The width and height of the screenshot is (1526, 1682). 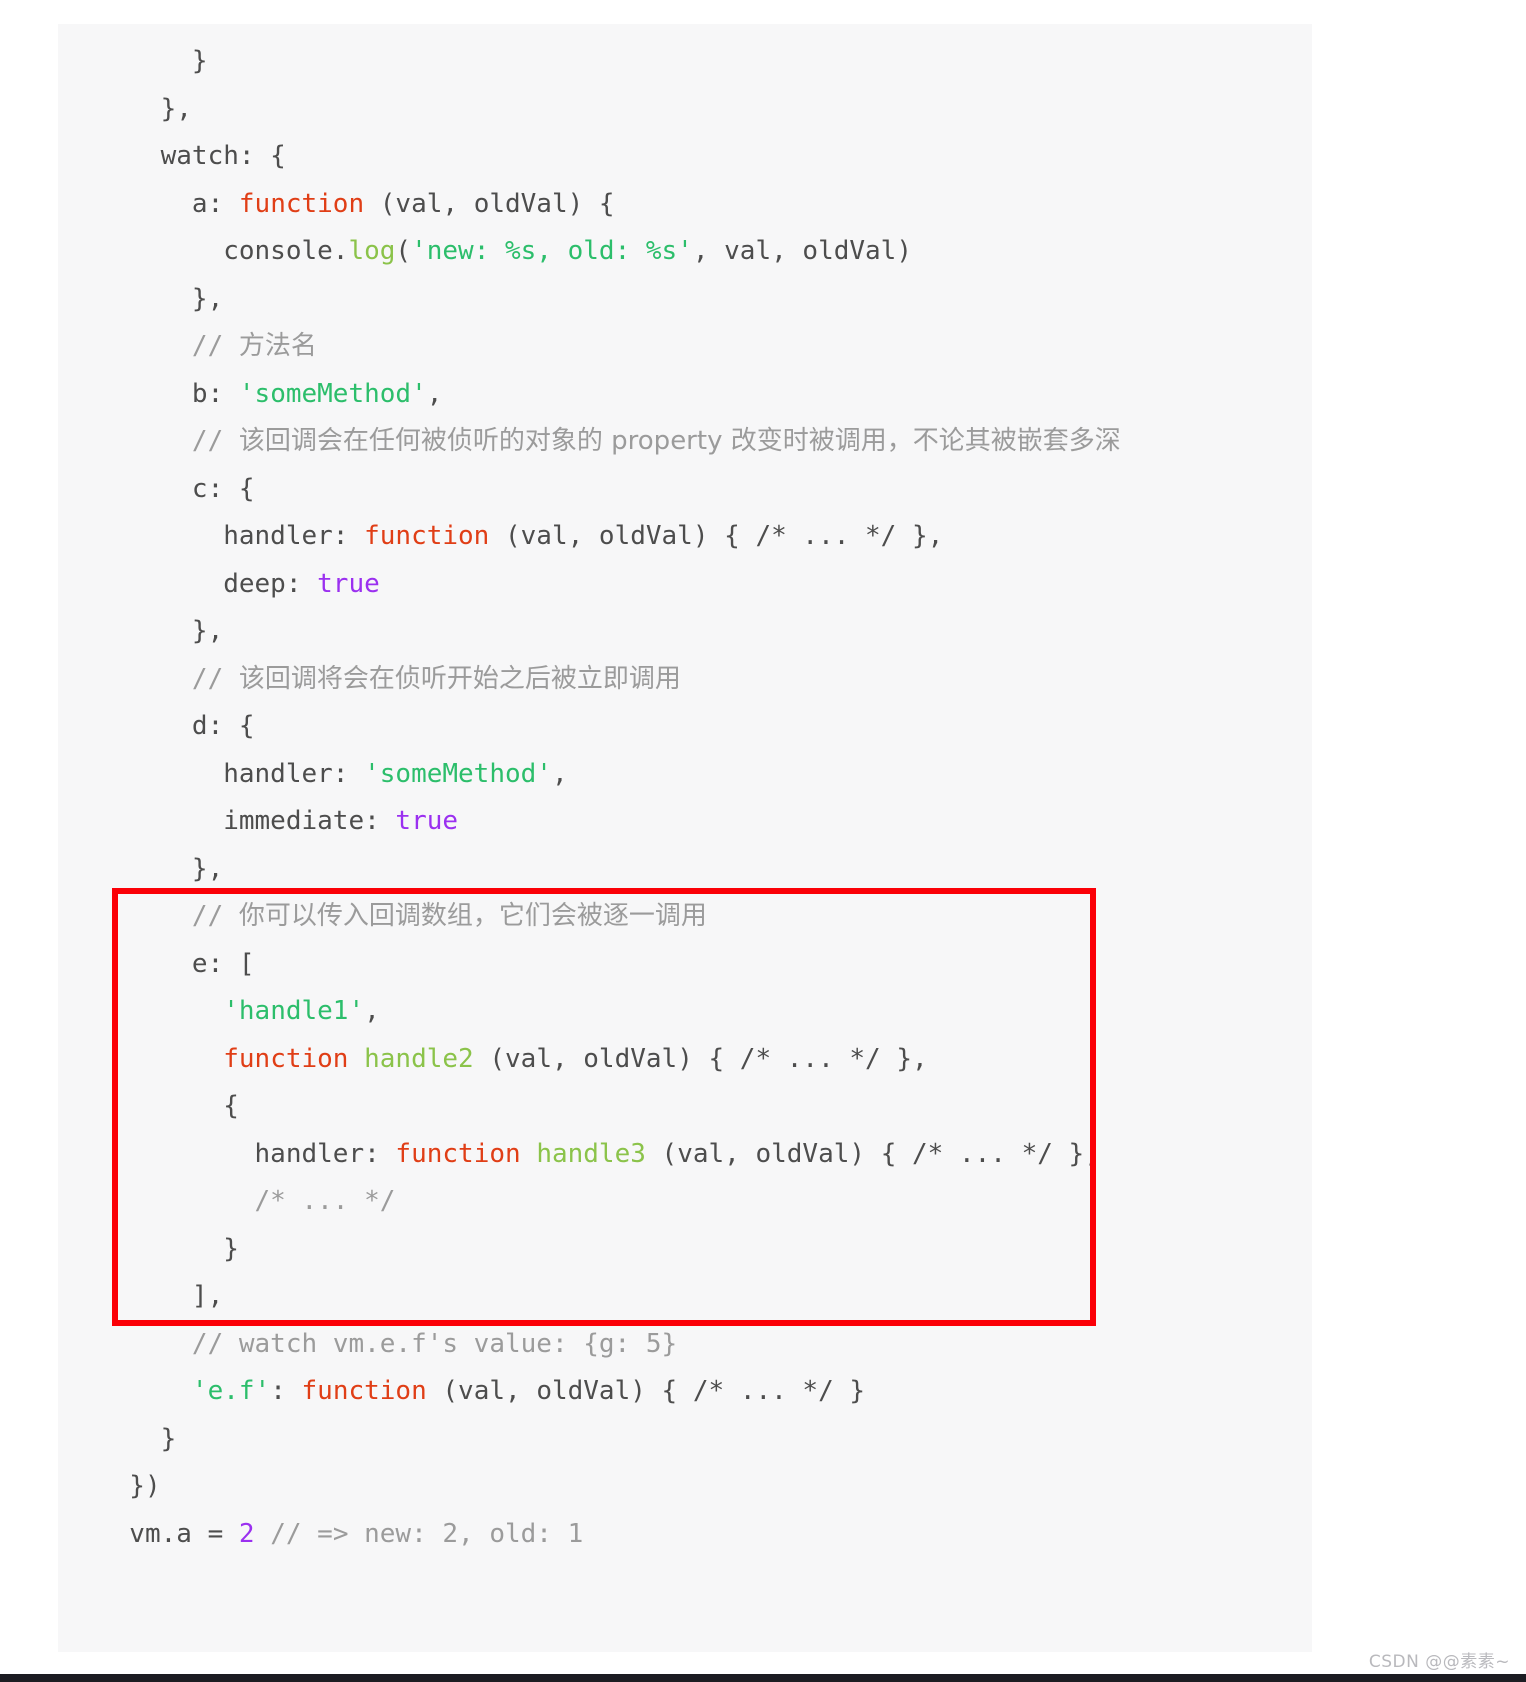 I want to click on code-line: c: {, so click(x=685, y=490).